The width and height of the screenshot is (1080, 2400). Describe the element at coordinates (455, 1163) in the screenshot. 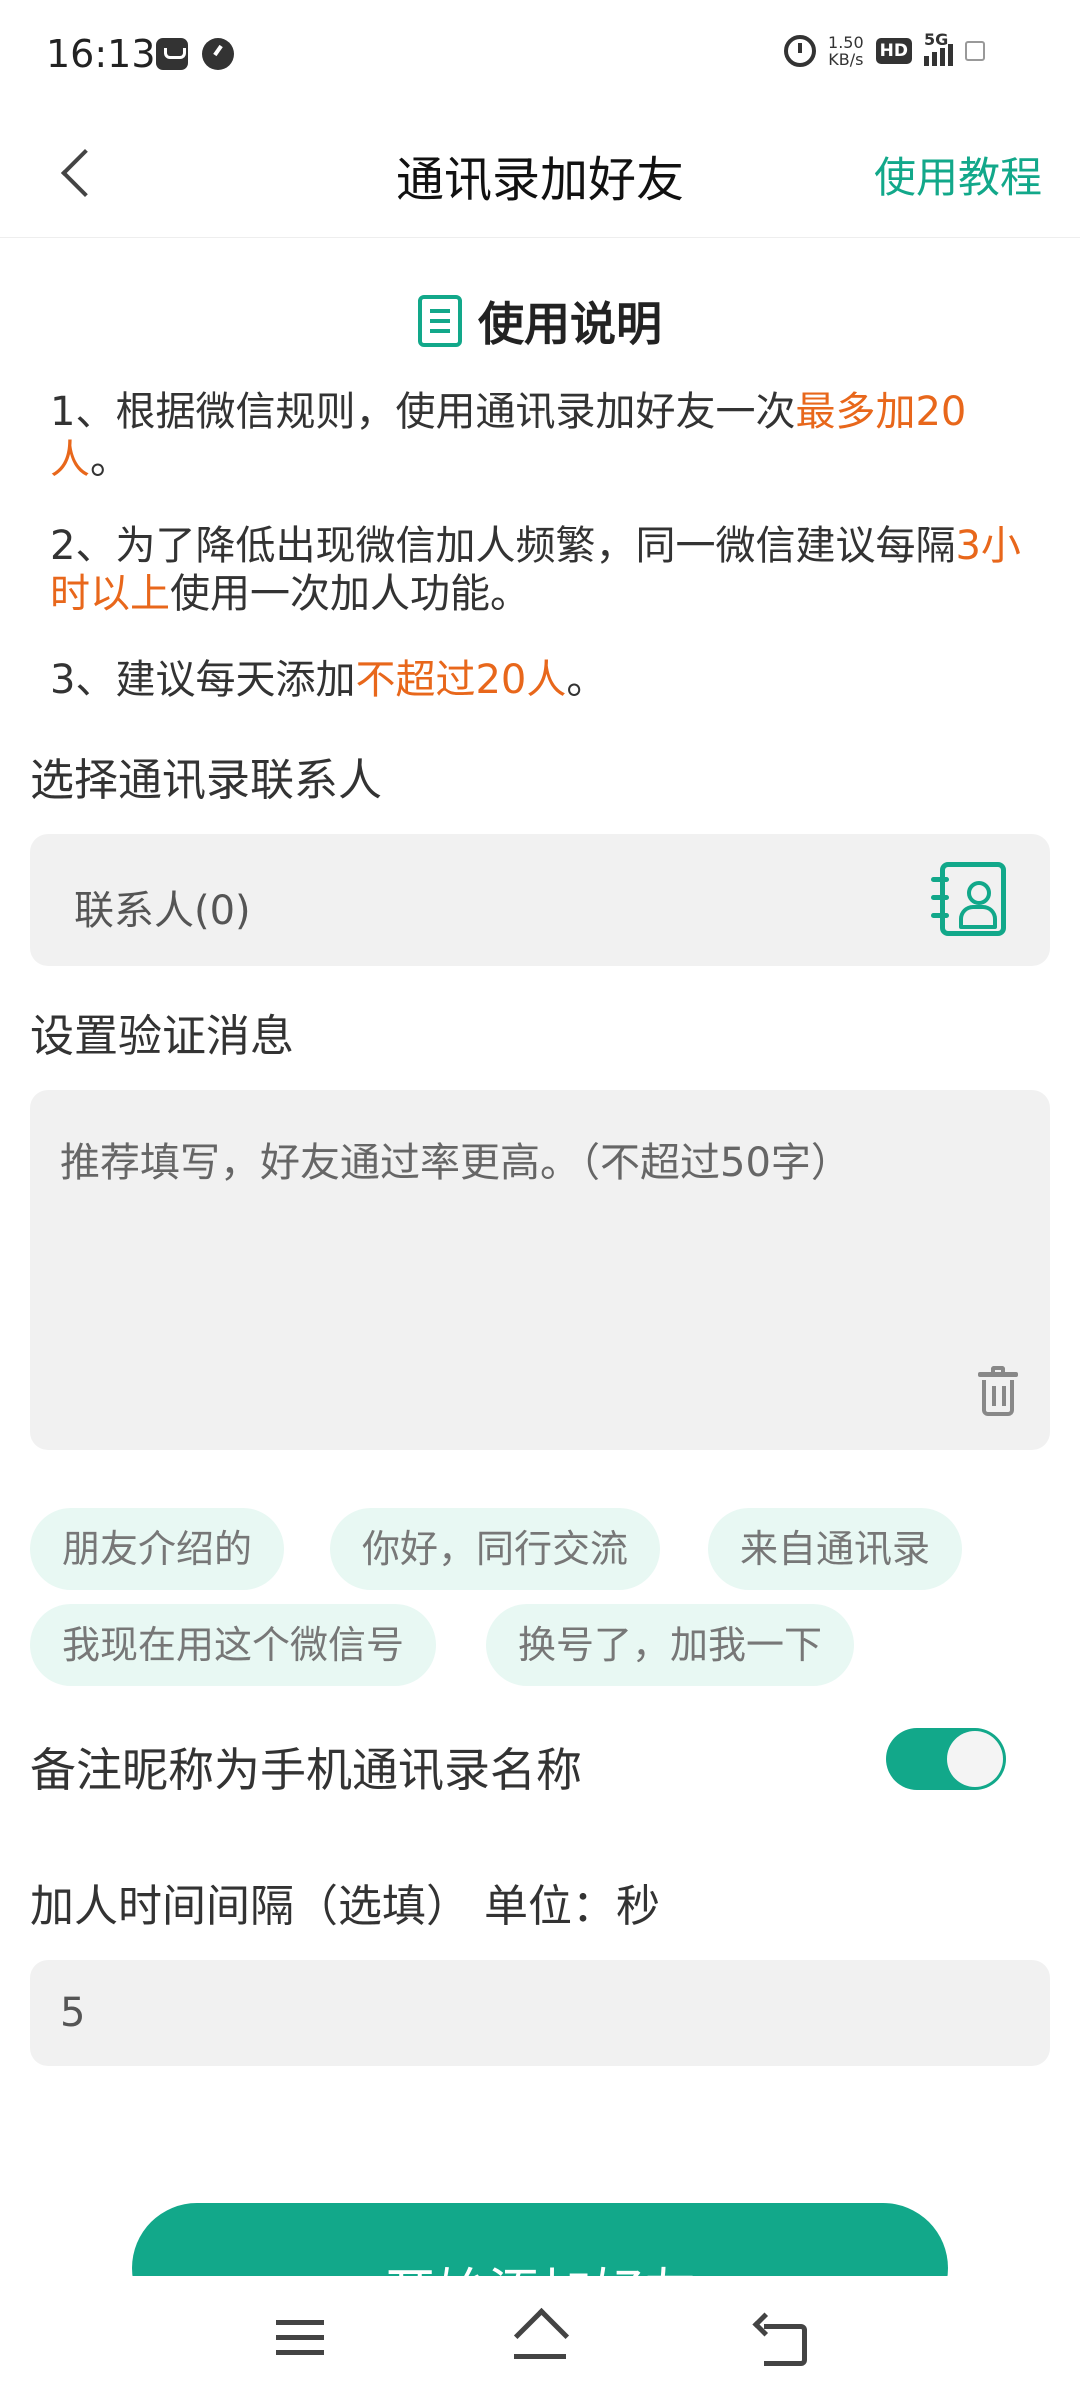

I see `message-placeholder: 推荐填写，好友通过率更高。（不超过50字）` at that location.